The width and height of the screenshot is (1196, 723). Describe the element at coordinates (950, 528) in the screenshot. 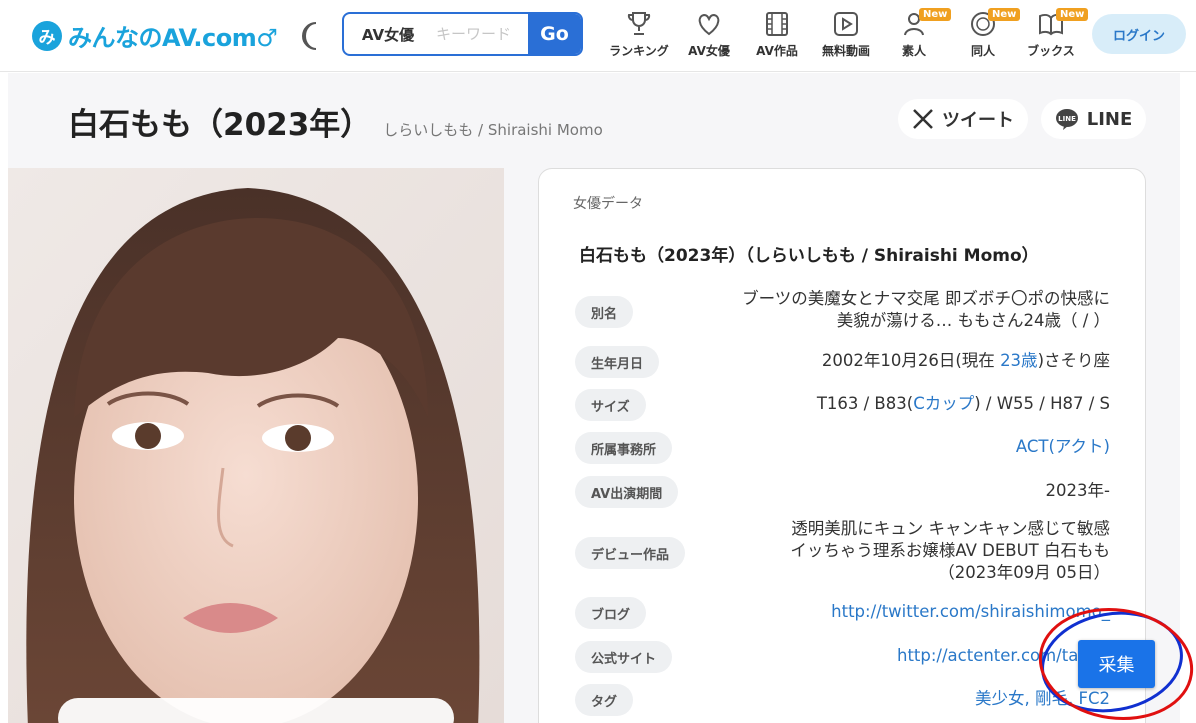

I see `debut-line: 透明美肌にキュン キャンキャン感じて敏感` at that location.